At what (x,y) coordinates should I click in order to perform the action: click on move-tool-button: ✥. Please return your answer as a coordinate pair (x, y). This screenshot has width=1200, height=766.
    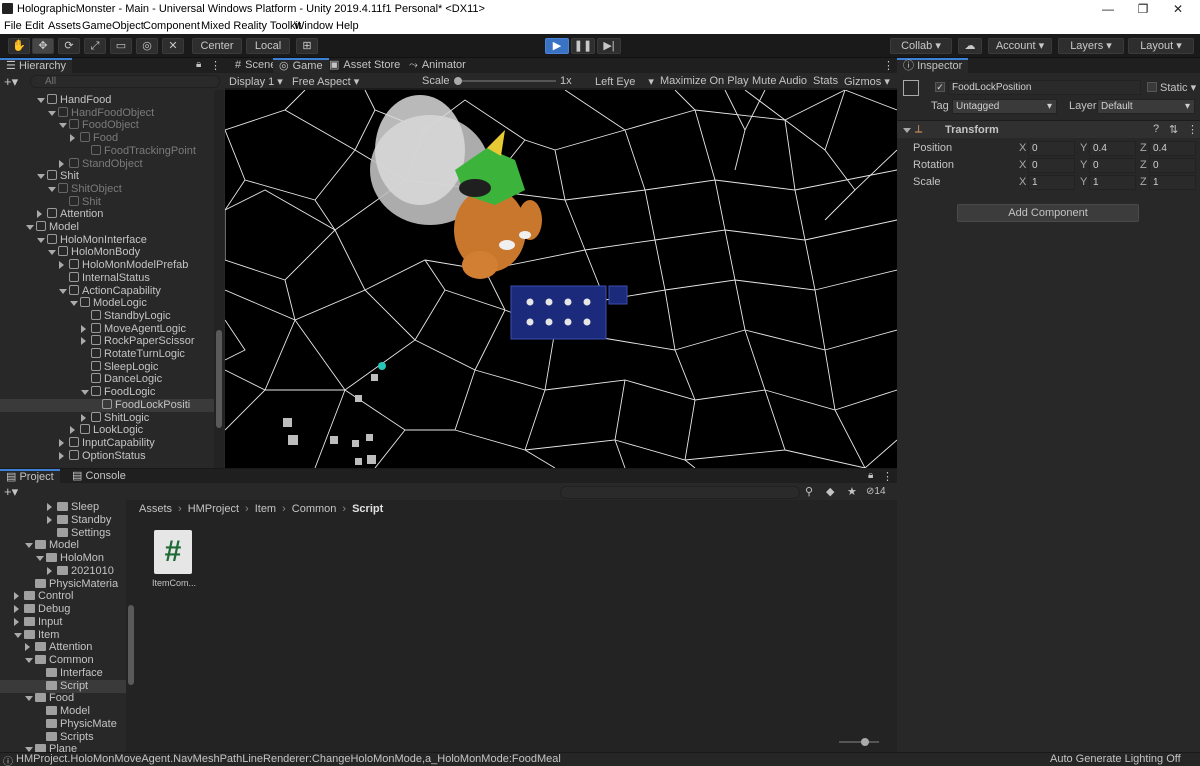
    Looking at the image, I should click on (43, 46).